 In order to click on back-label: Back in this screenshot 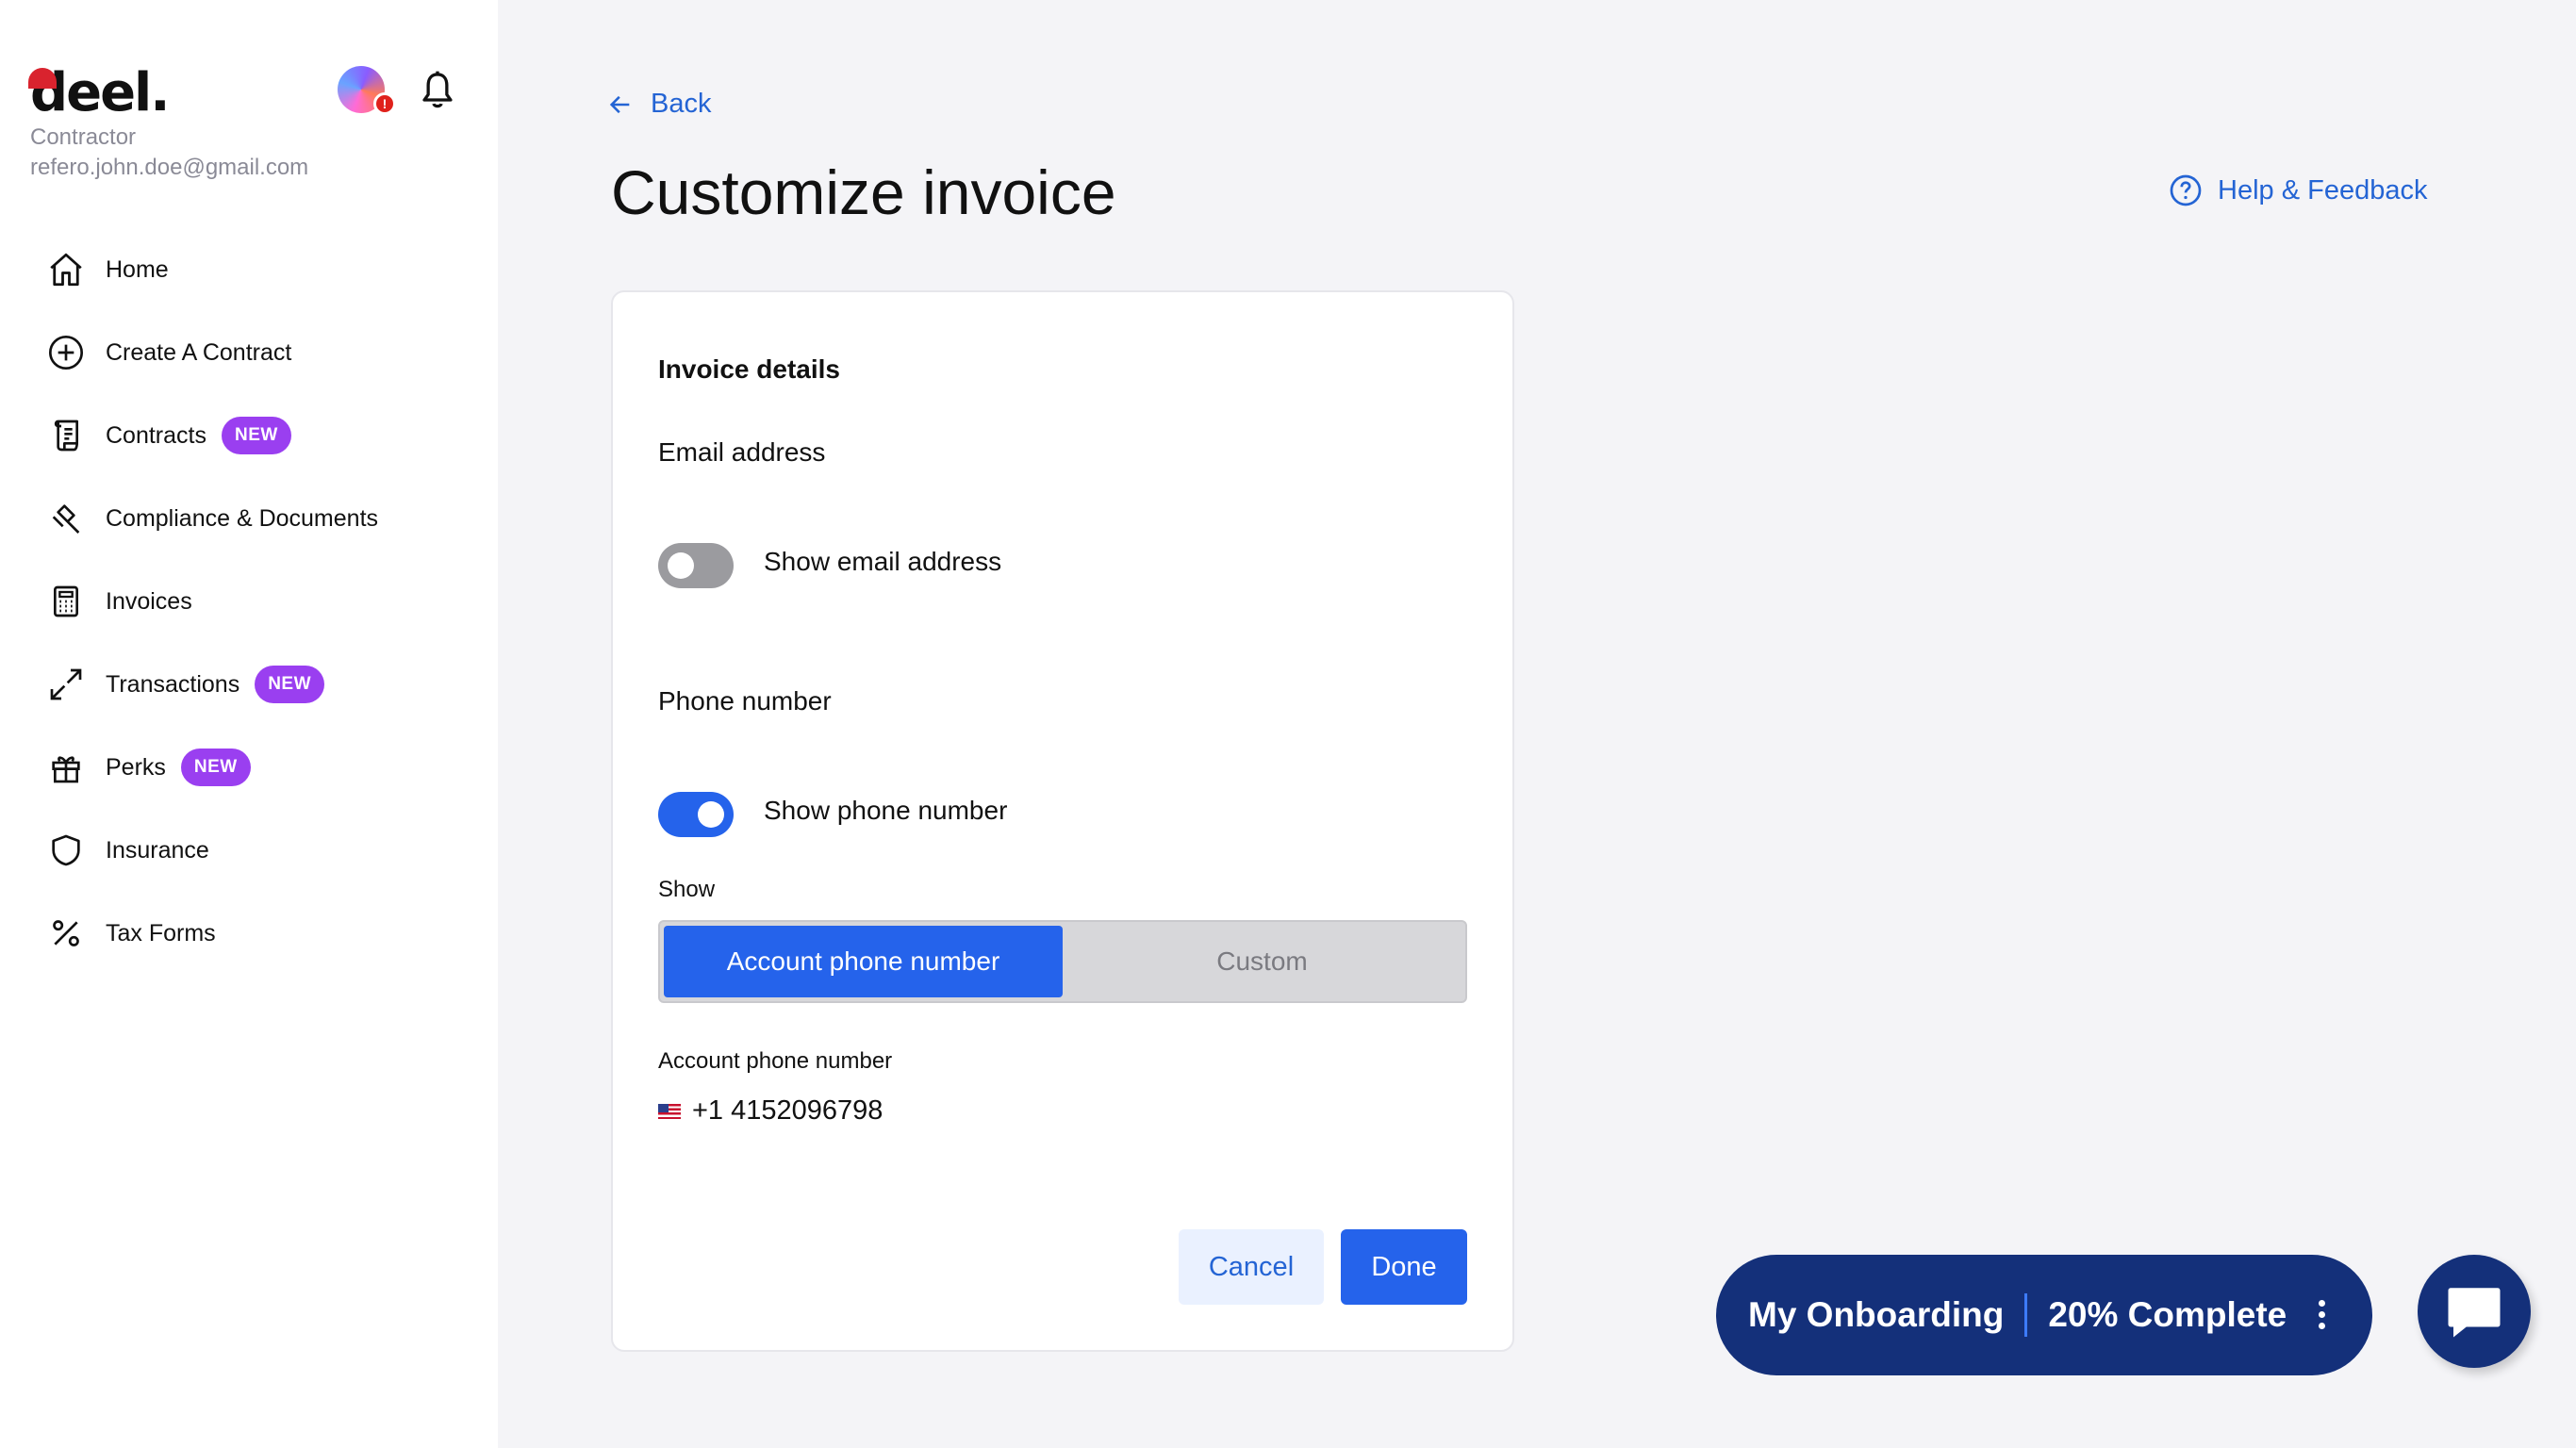, I will do `click(681, 104)`.